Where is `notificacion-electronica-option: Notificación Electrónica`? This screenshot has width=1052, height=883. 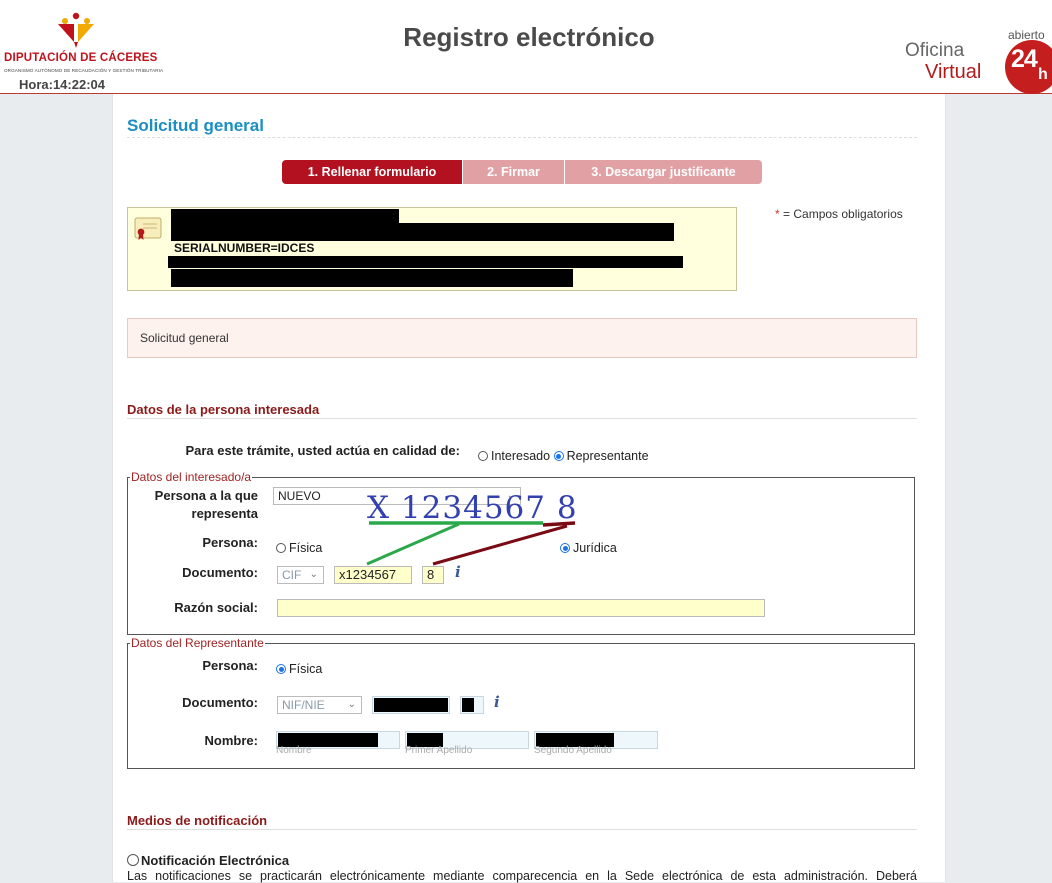
notificacion-electronica-option: Notificación Electrónica is located at coordinates (208, 860).